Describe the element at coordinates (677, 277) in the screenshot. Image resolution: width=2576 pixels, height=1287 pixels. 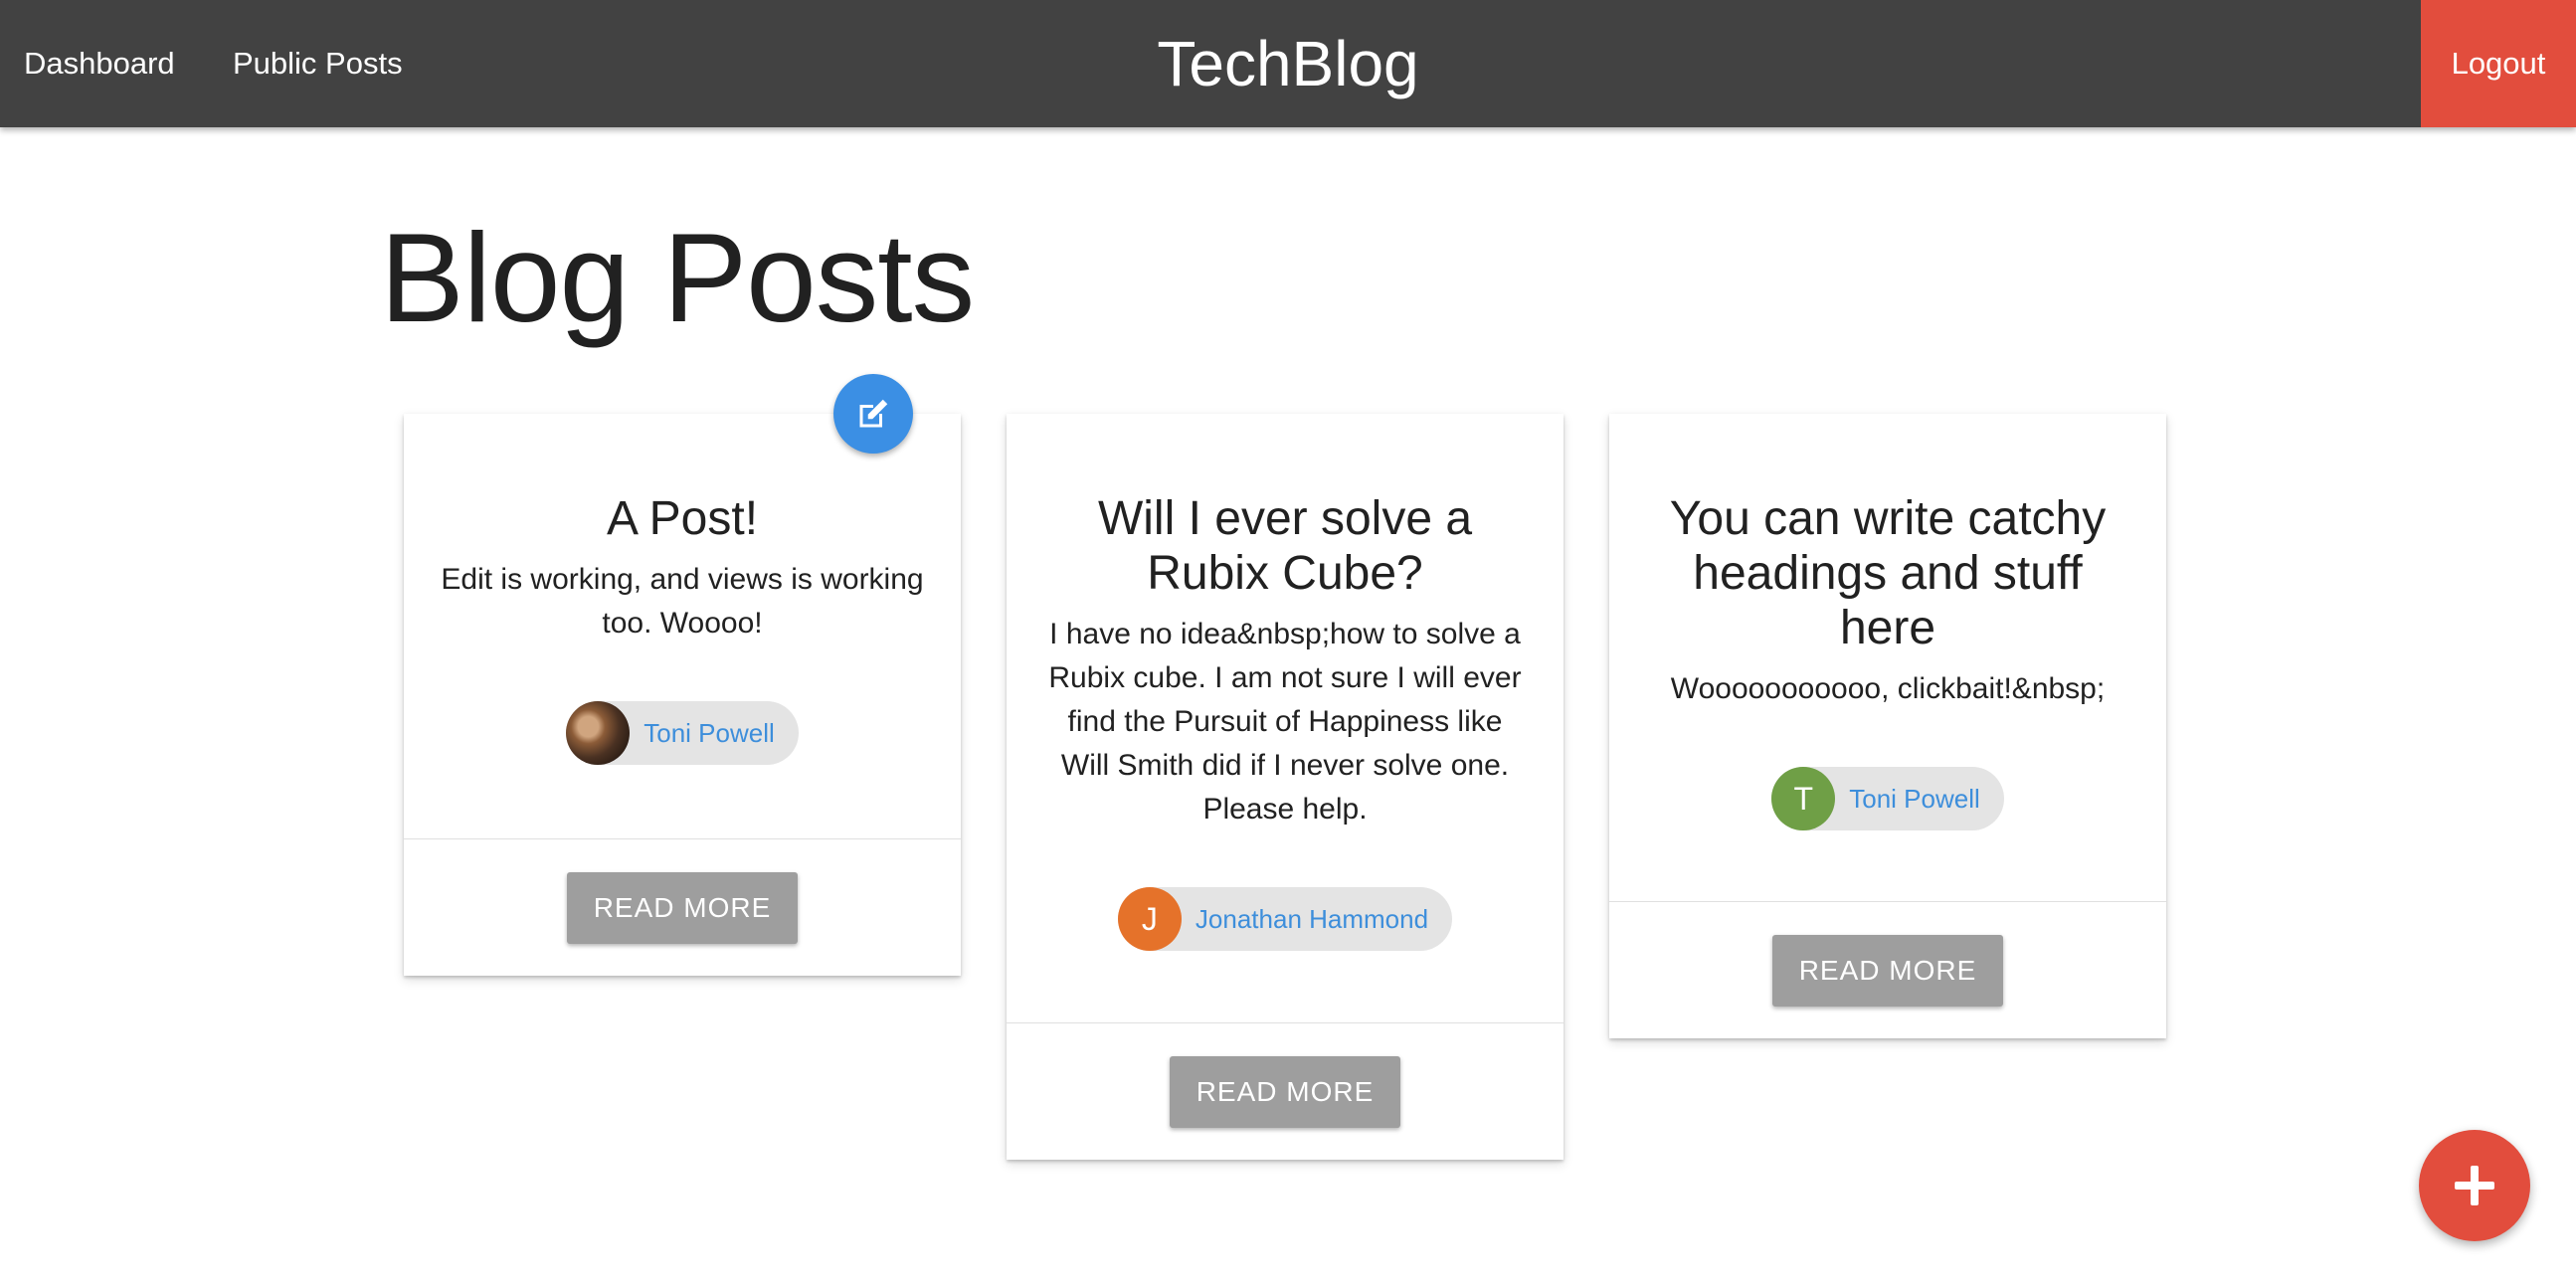
I see `page-title: Blog Posts` at that location.